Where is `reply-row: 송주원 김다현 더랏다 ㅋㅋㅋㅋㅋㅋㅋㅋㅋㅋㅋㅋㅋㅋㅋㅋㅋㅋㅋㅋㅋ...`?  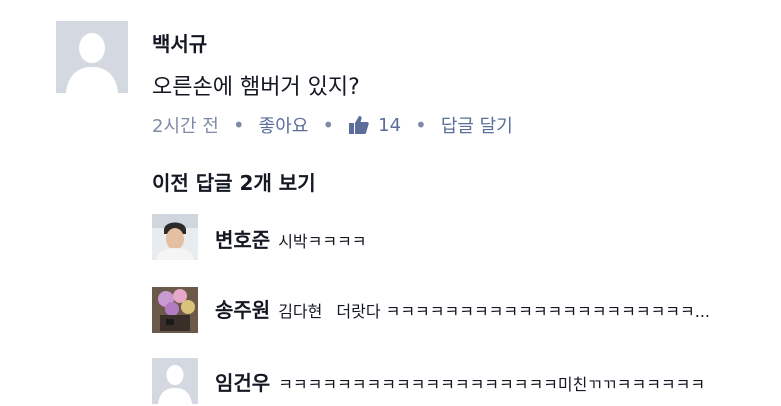 reply-row: 송주원 김다현 더랏다 ㅋㅋㅋㅋㅋㅋㅋㅋㅋㅋㅋㅋㅋㅋㅋㅋㅋㅋㅋㅋㅋ... is located at coordinates (462, 308).